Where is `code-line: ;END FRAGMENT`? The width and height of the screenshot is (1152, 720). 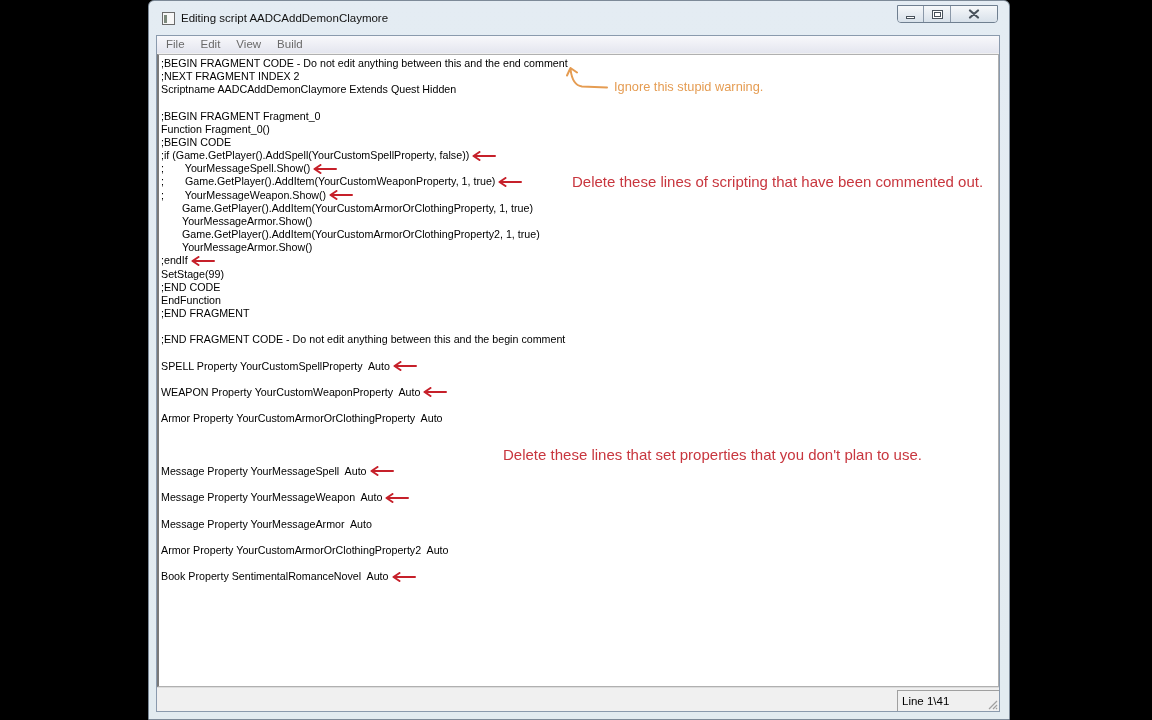
code-line: ;END FRAGMENT is located at coordinates (205, 314).